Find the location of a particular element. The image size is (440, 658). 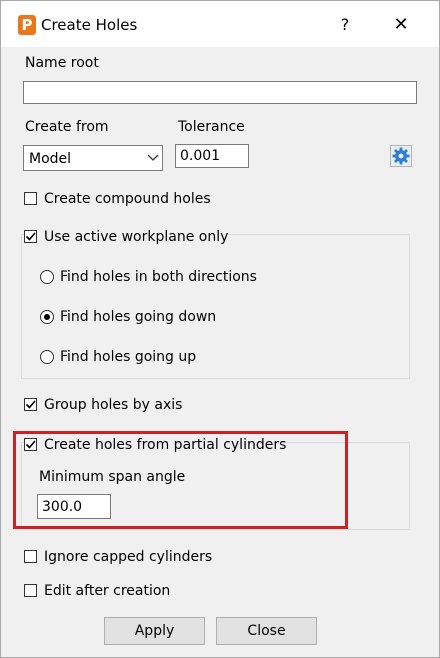

radio-label: Find holes going up is located at coordinates (128, 357).